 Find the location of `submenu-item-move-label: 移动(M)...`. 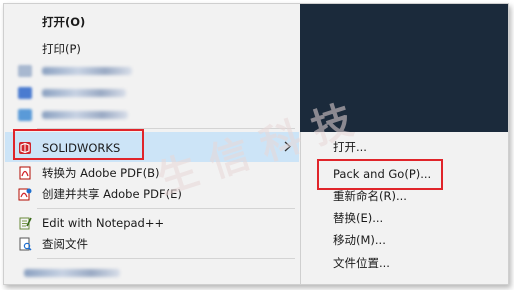

submenu-item-move-label: 移动(M)... is located at coordinates (359, 240).